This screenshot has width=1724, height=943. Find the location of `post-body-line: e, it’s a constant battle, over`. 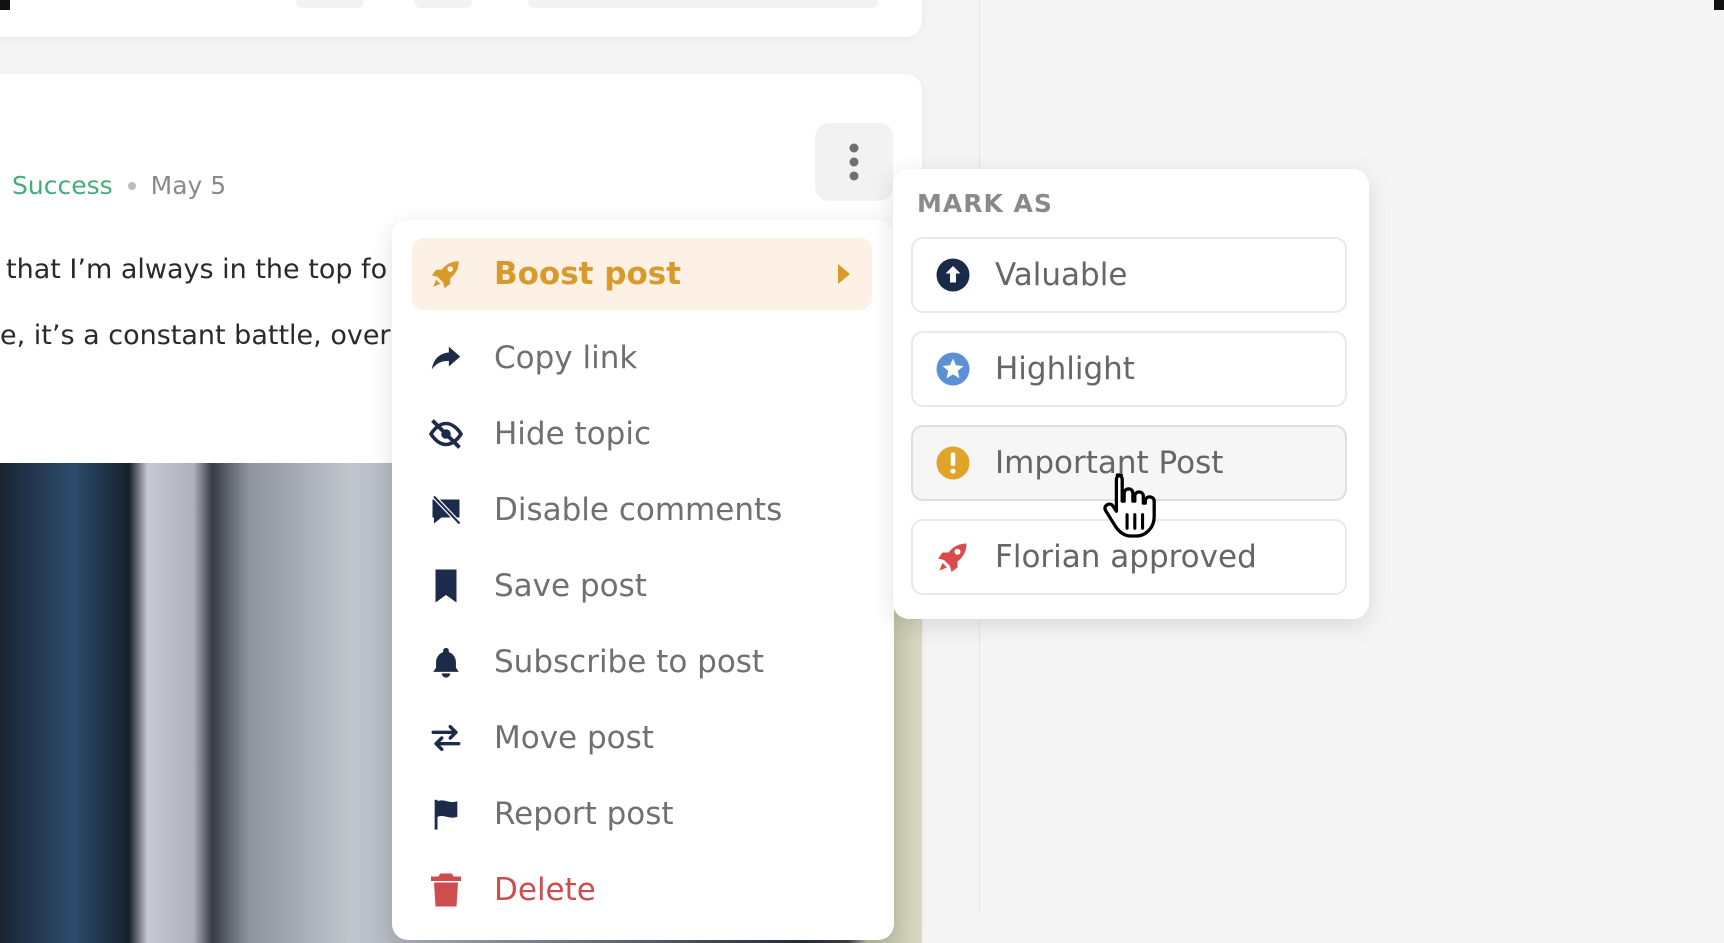

post-body-line: e, it’s a constant battle, over is located at coordinates (195, 335).